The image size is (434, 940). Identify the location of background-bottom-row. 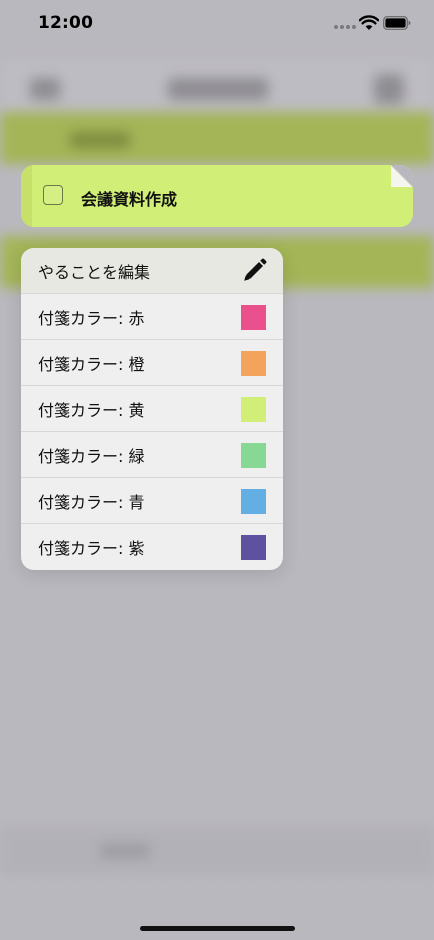
(217, 851).